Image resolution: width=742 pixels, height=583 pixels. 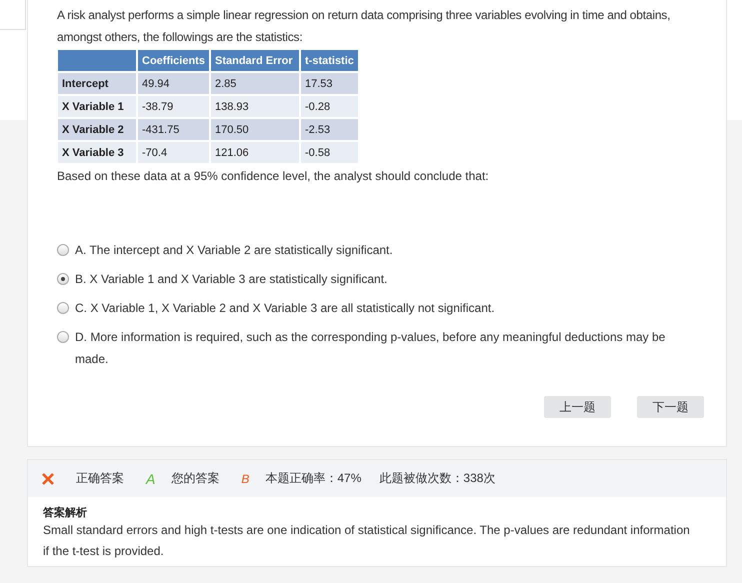 What do you see at coordinates (670, 407) in the screenshot?
I see `nav-button: 下一题` at bounding box center [670, 407].